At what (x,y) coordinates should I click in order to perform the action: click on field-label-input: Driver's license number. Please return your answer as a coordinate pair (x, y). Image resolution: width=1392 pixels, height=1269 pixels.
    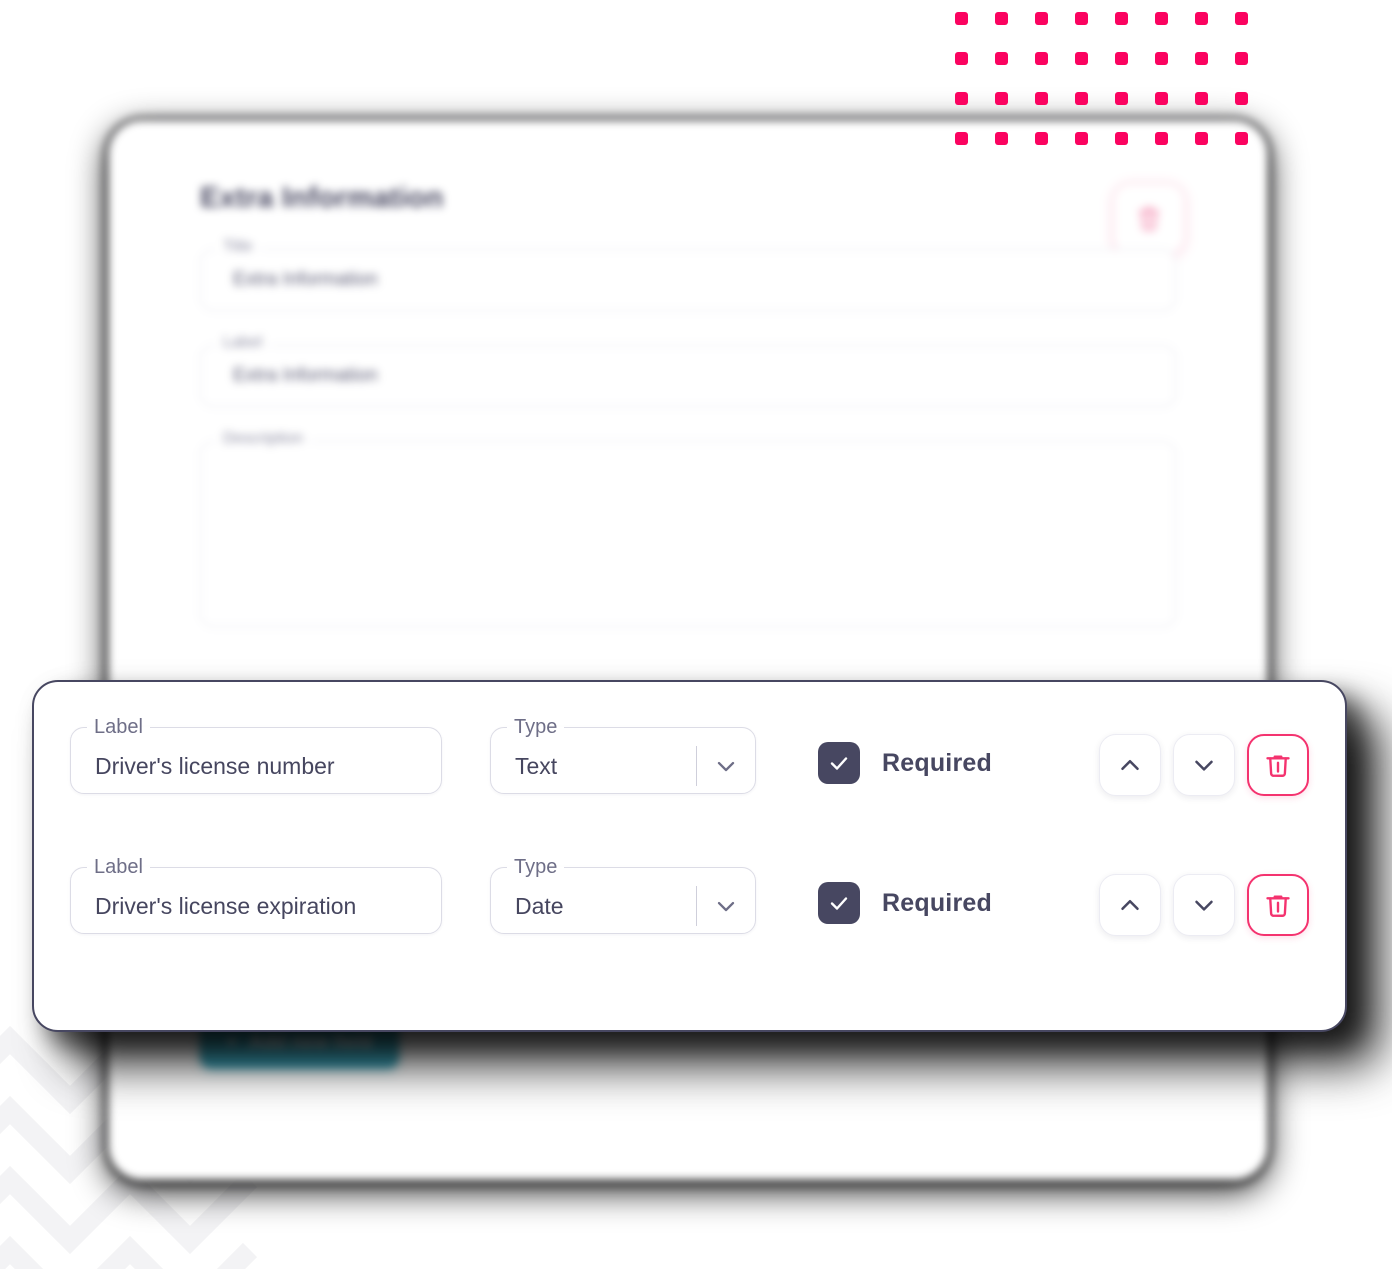
    Looking at the image, I should click on (256, 766).